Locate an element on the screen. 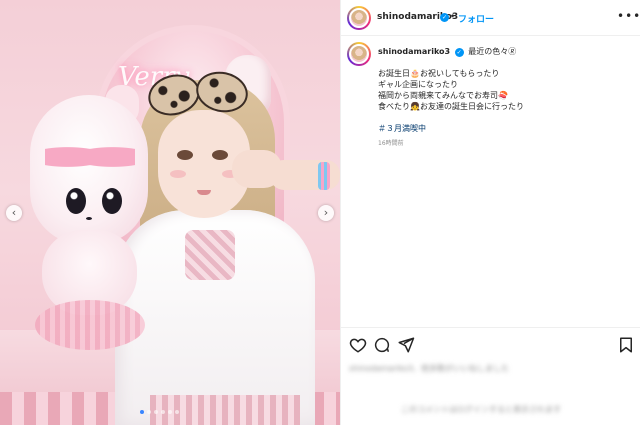 This screenshot has width=640, height=425. beaded-bracelet is located at coordinates (324, 176).